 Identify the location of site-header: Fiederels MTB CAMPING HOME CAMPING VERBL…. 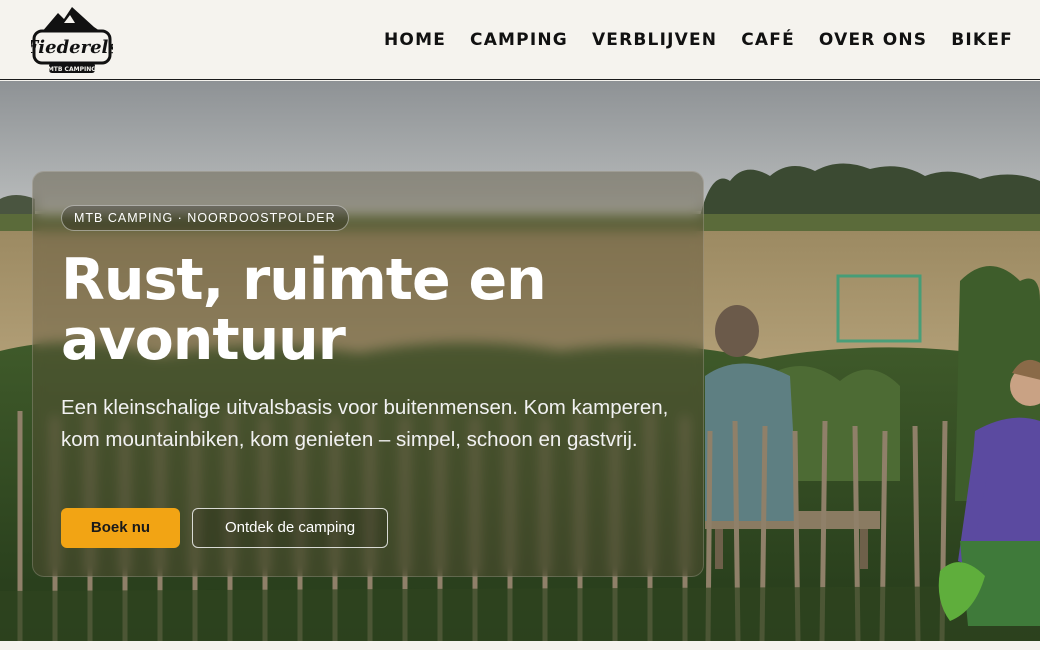
(520, 40).